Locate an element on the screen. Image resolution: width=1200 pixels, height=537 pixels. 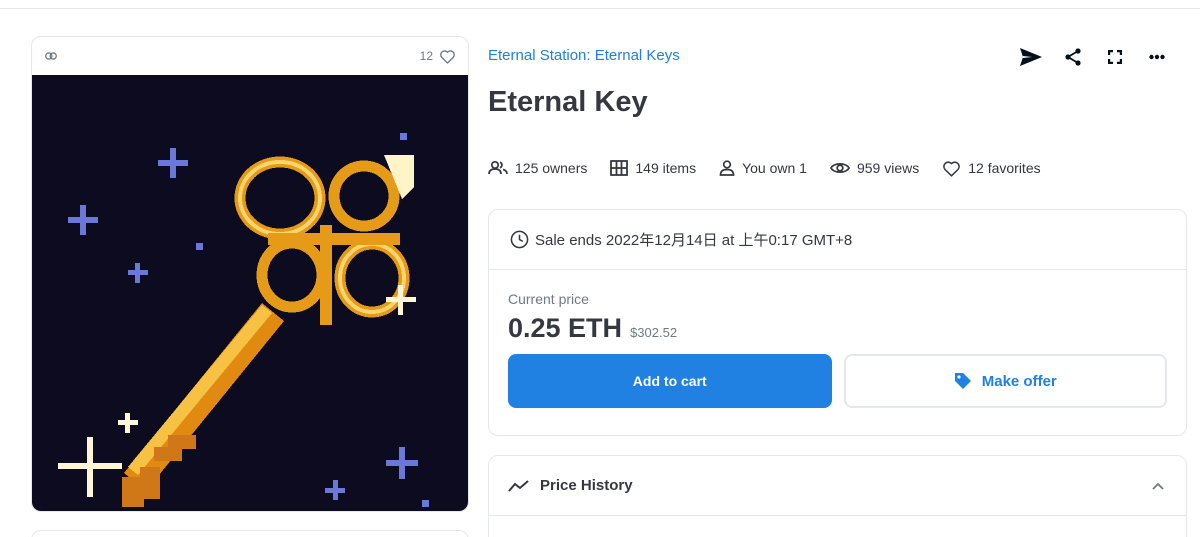
current-price-label: Current price is located at coordinates (548, 299).